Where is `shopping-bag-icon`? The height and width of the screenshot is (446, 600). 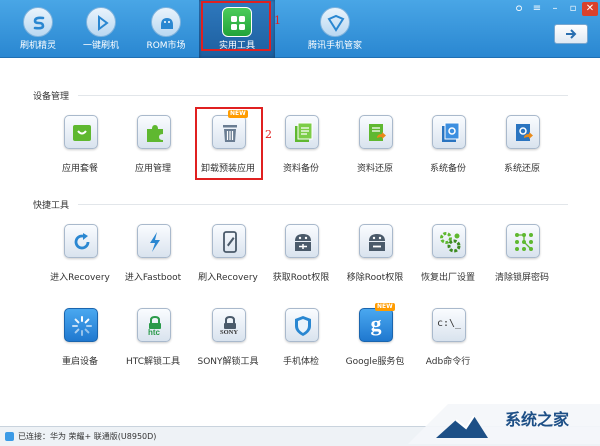 shopping-bag-icon is located at coordinates (81, 132).